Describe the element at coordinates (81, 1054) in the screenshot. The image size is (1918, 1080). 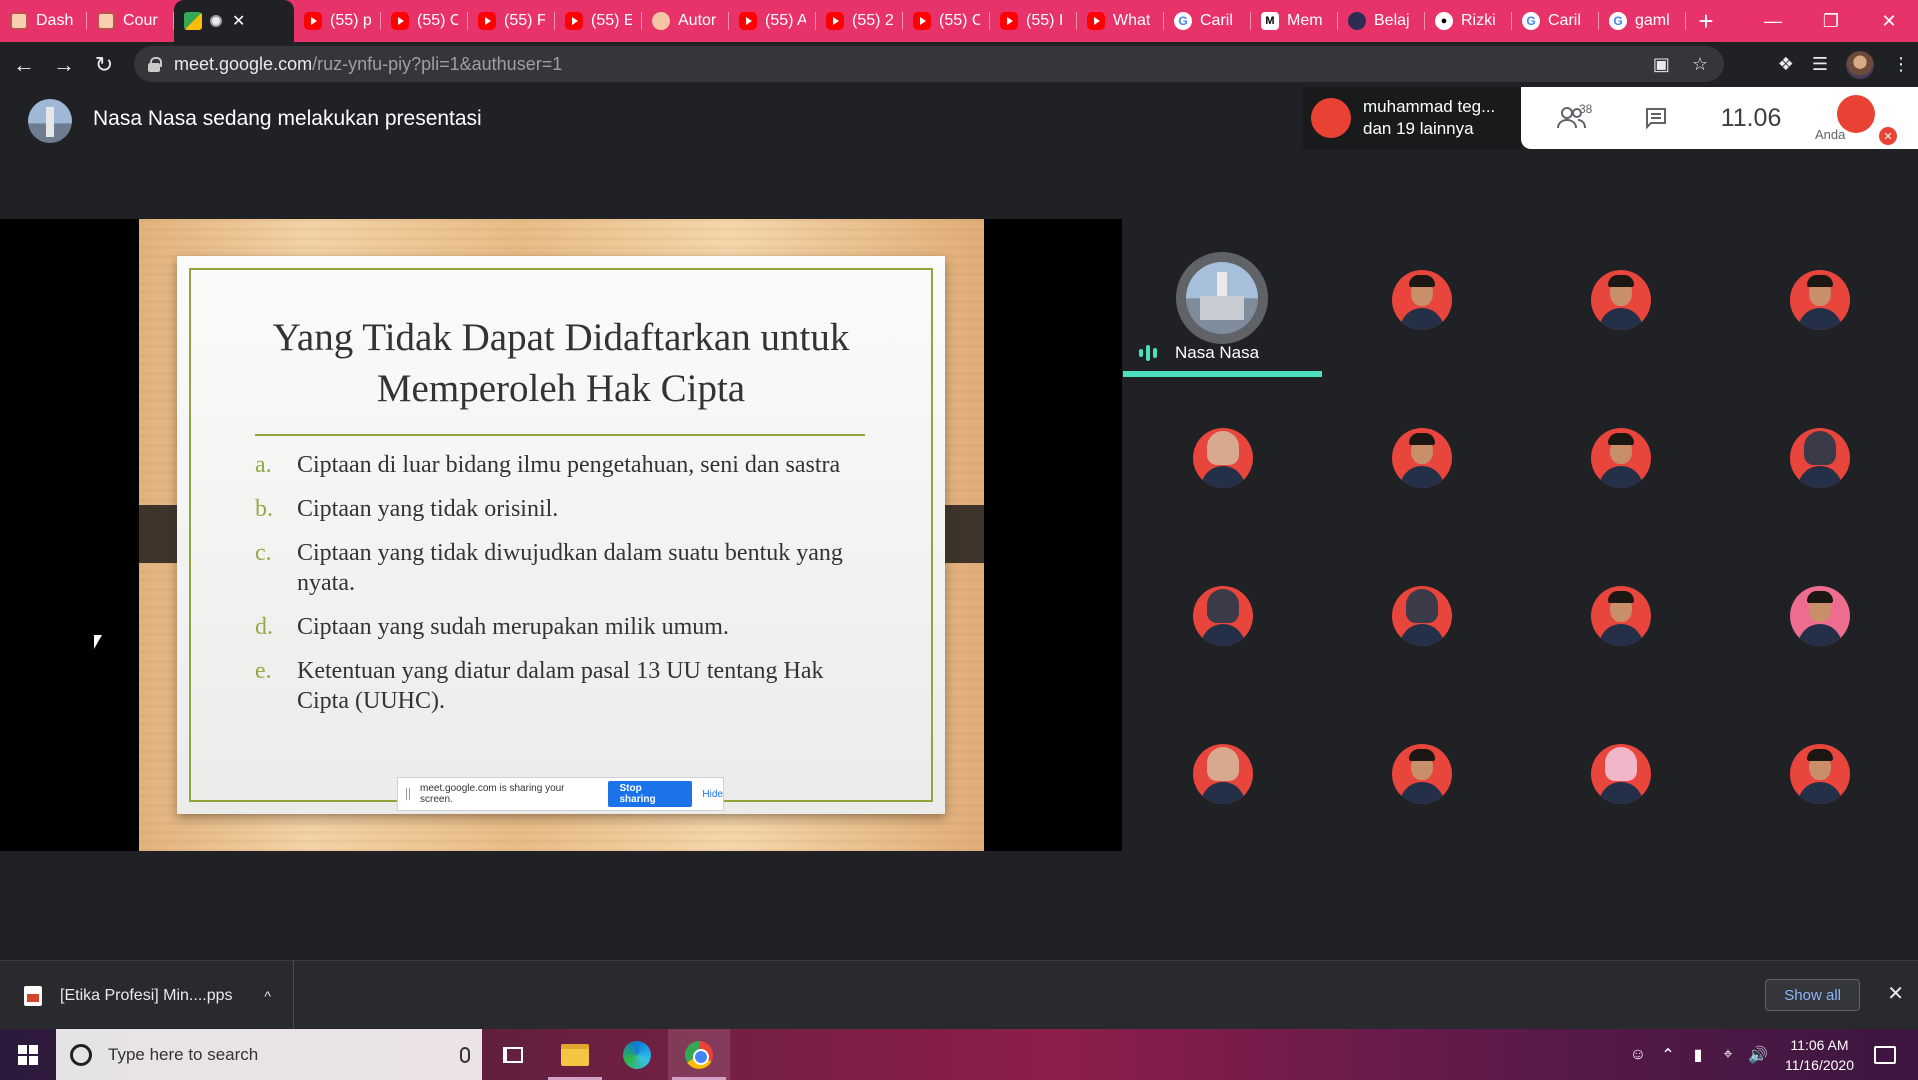
I see `cortana-icon` at that location.